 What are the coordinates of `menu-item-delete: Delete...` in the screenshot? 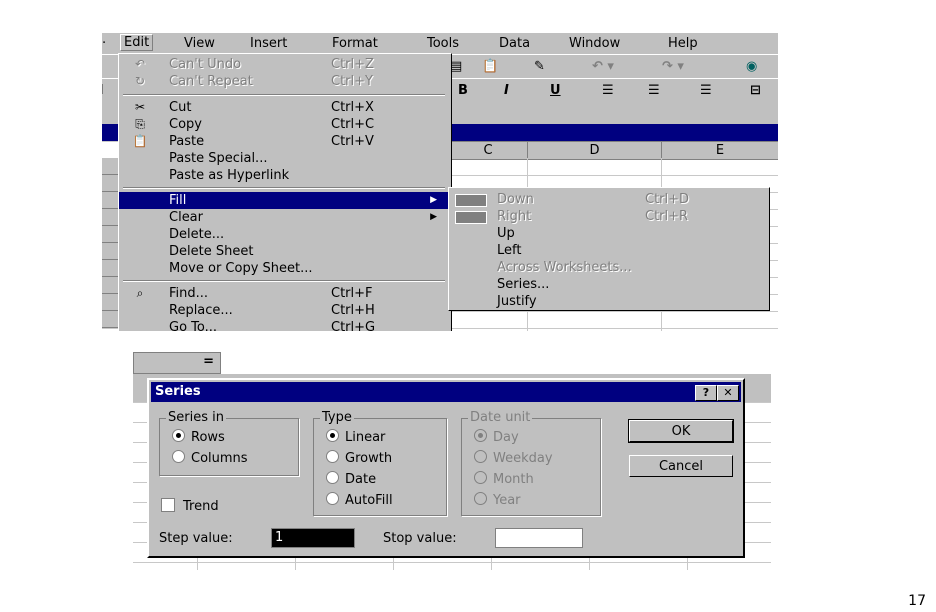 It's located at (285, 234).